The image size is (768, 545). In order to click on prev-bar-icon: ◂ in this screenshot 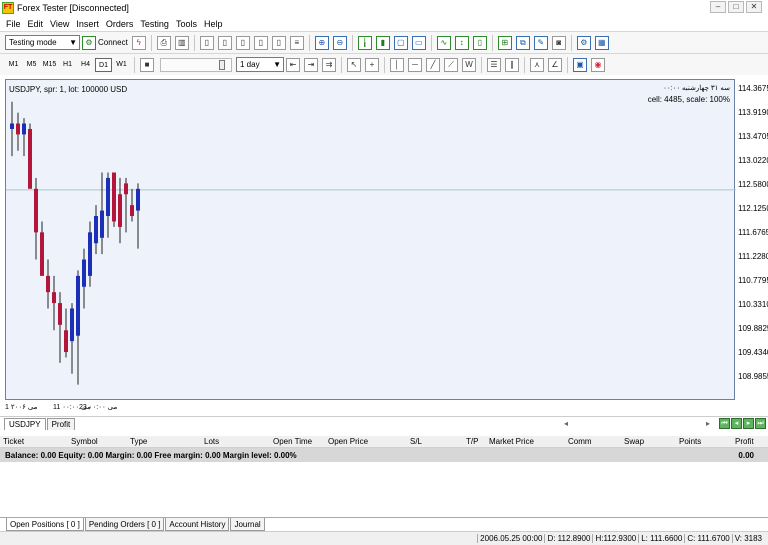, I will do `click(736, 423)`.